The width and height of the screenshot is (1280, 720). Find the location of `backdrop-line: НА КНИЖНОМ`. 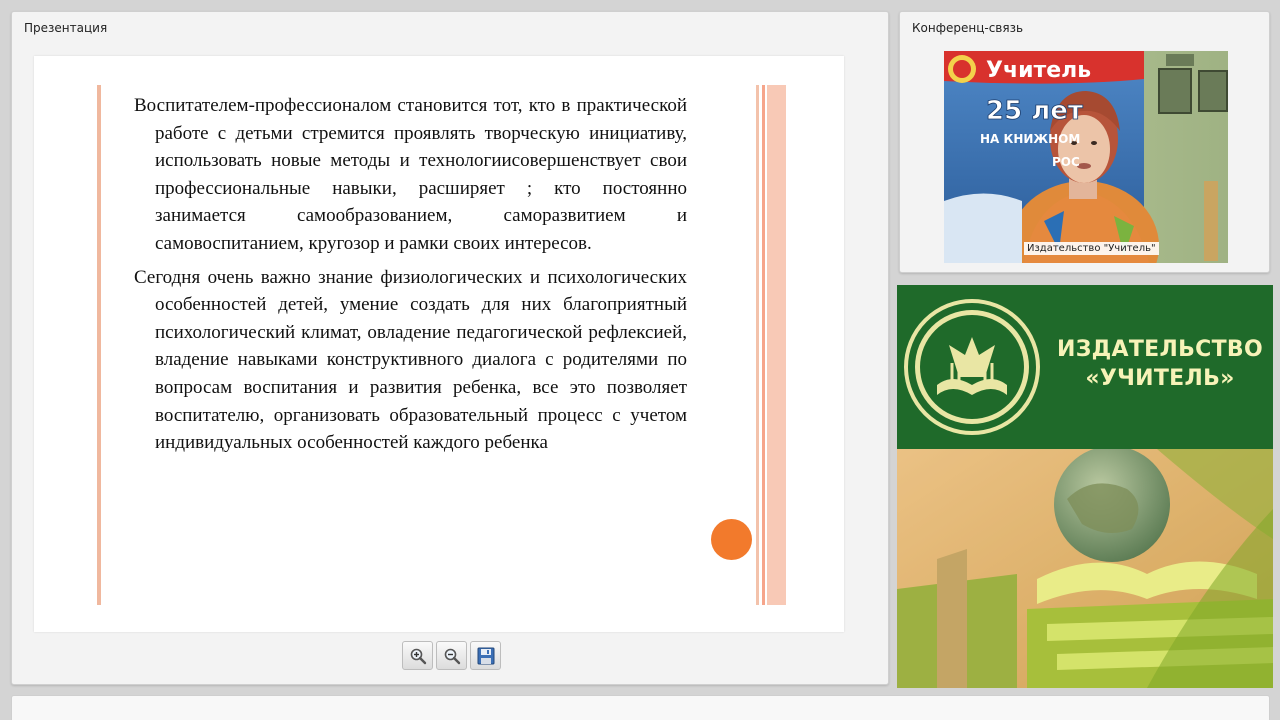

backdrop-line: НА КНИЖНОМ is located at coordinates (1030, 139).